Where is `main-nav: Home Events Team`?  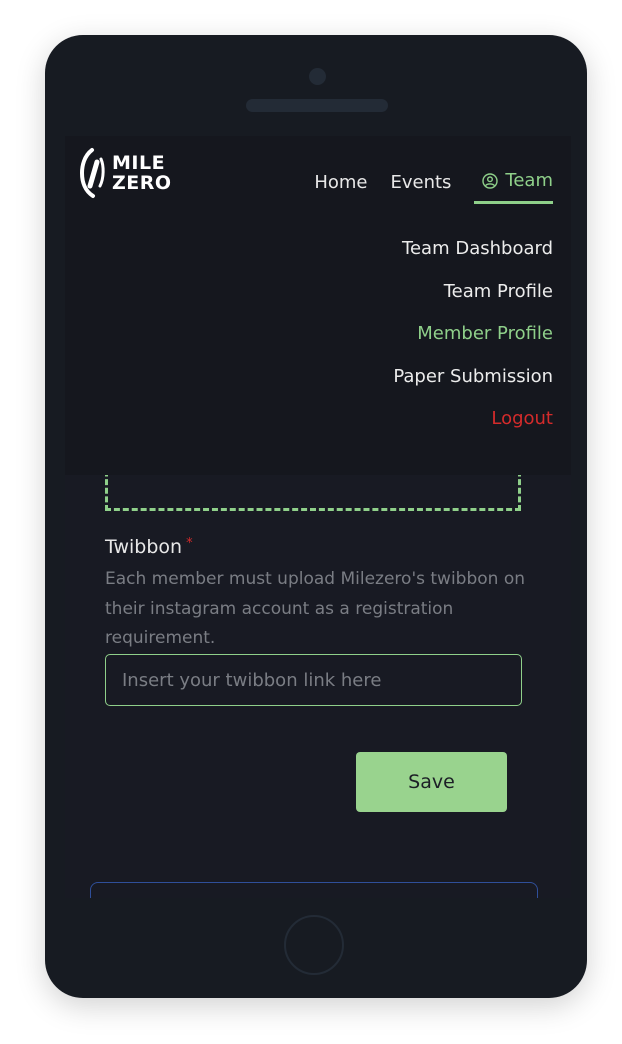
main-nav: Home Events Team is located at coordinates (422, 182).